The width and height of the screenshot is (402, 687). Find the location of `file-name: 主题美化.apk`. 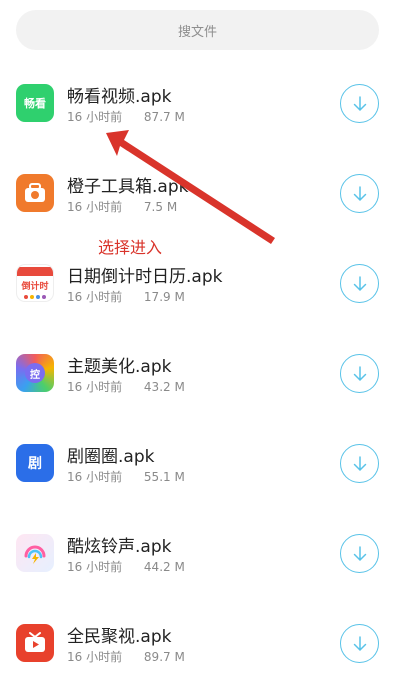

file-name: 主题美化.apk is located at coordinates (119, 367).